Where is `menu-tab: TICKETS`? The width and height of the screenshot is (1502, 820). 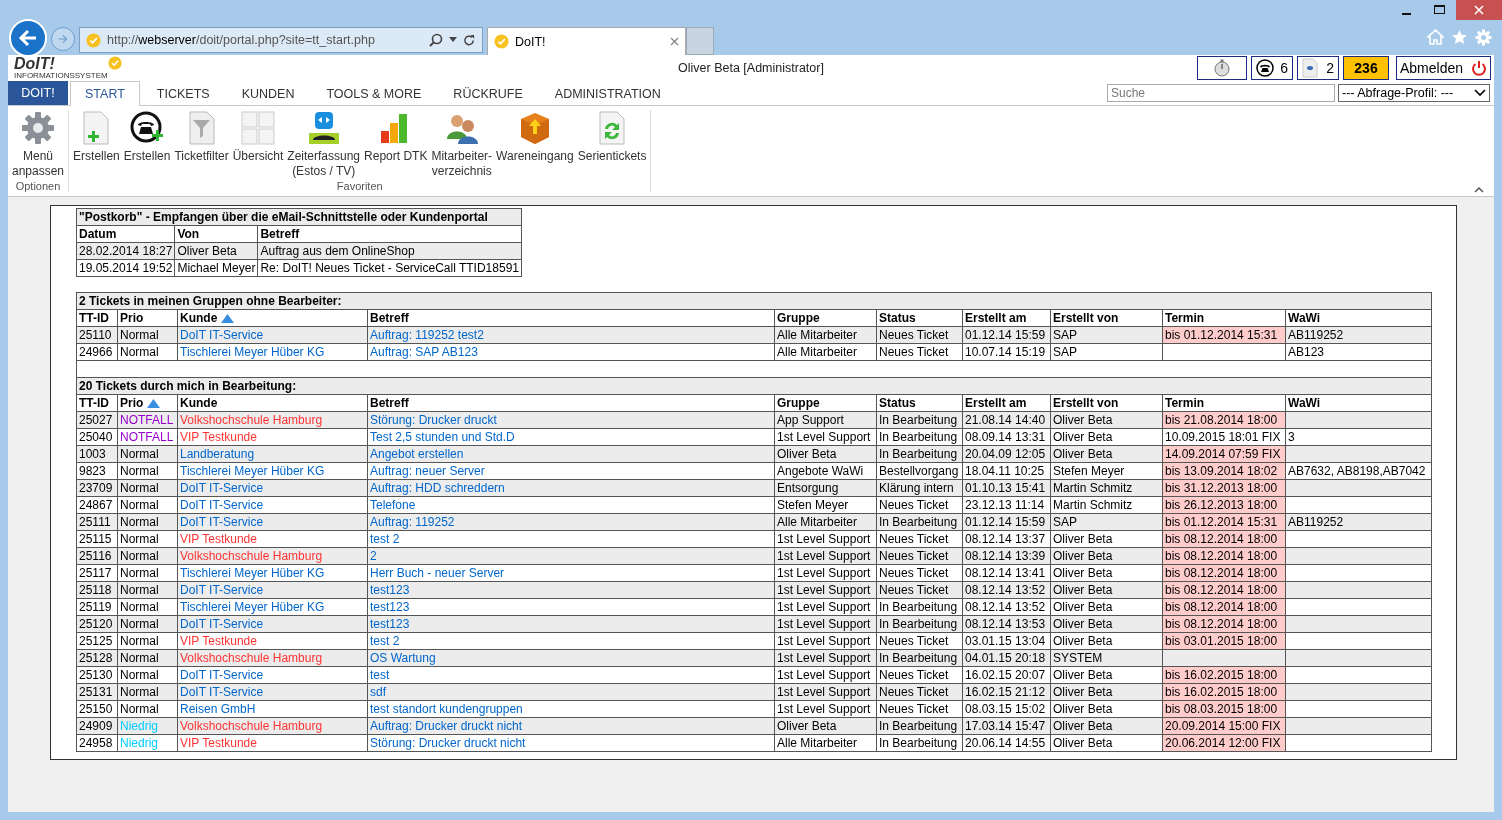 menu-tab: TICKETS is located at coordinates (183, 93).